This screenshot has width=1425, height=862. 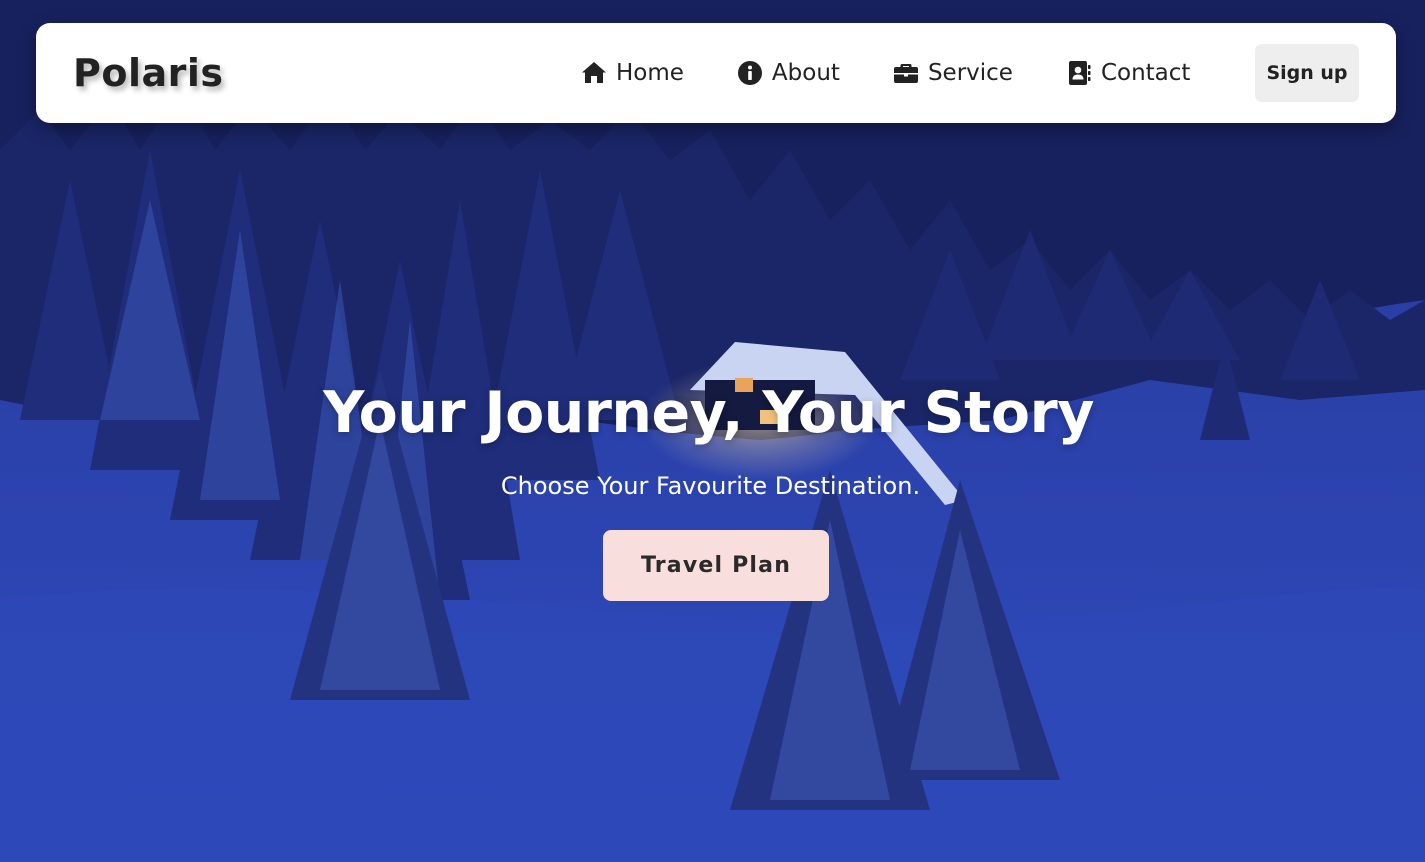 What do you see at coordinates (710, 486) in the screenshot?
I see `hero-subtitle: Choose Your Favourite Destination.` at bounding box center [710, 486].